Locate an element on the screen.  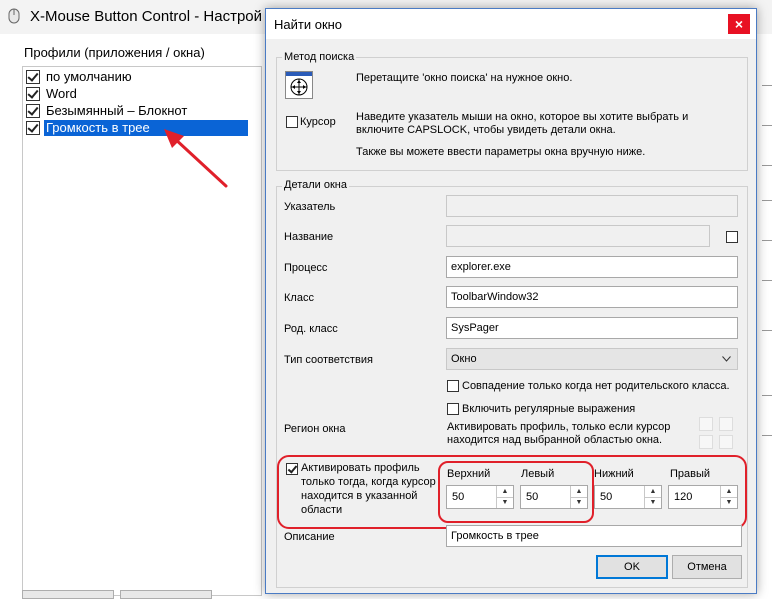
right-panel-edge is located at coordinates (766, 328).